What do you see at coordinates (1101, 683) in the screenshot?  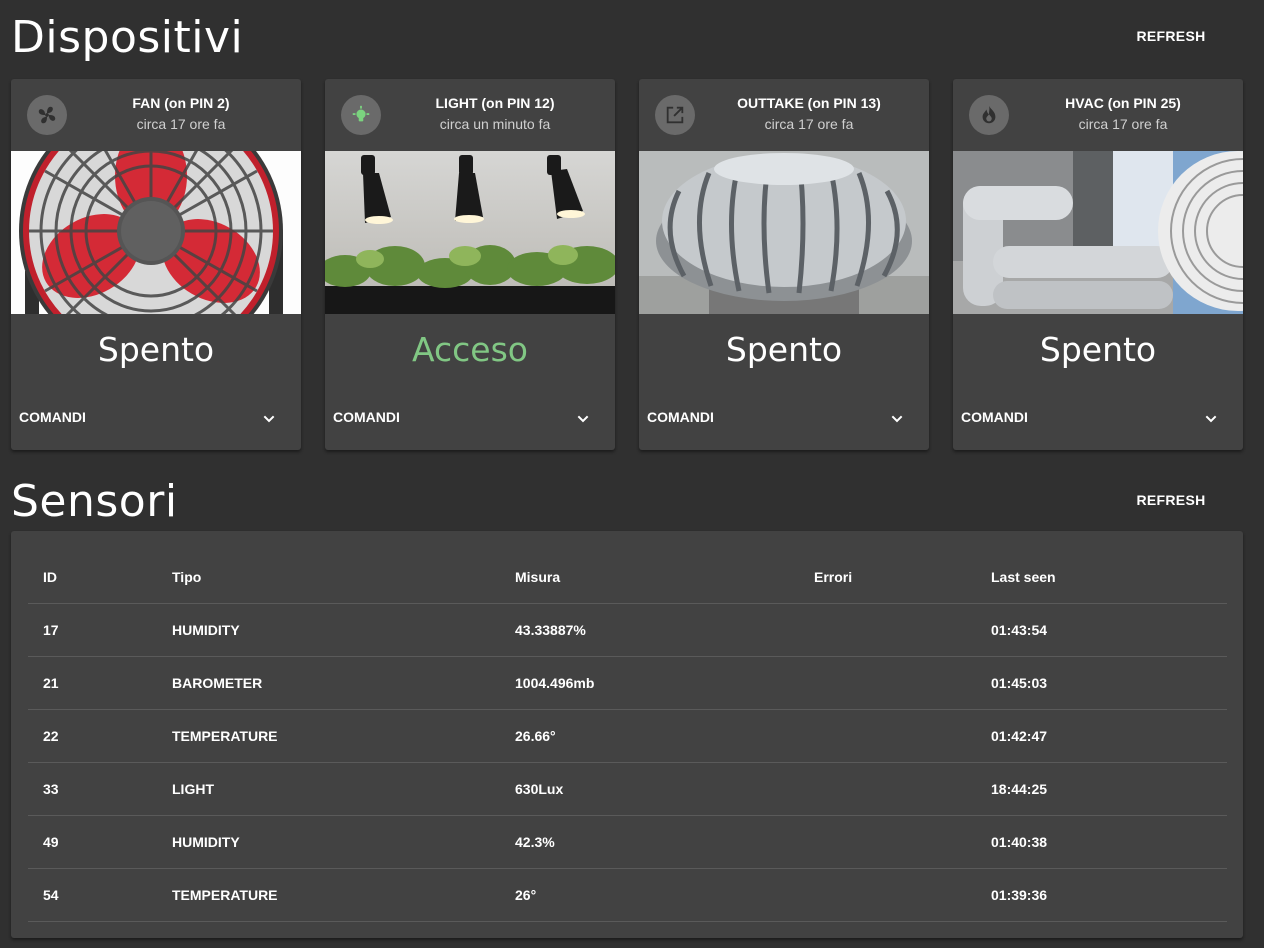 I see `cell-last-seen: 01:45:03` at bounding box center [1101, 683].